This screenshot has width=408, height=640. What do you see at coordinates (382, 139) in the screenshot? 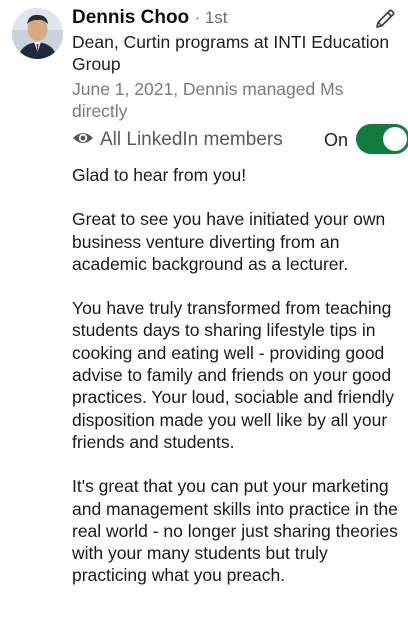
I see `visibility-toggle` at bounding box center [382, 139].